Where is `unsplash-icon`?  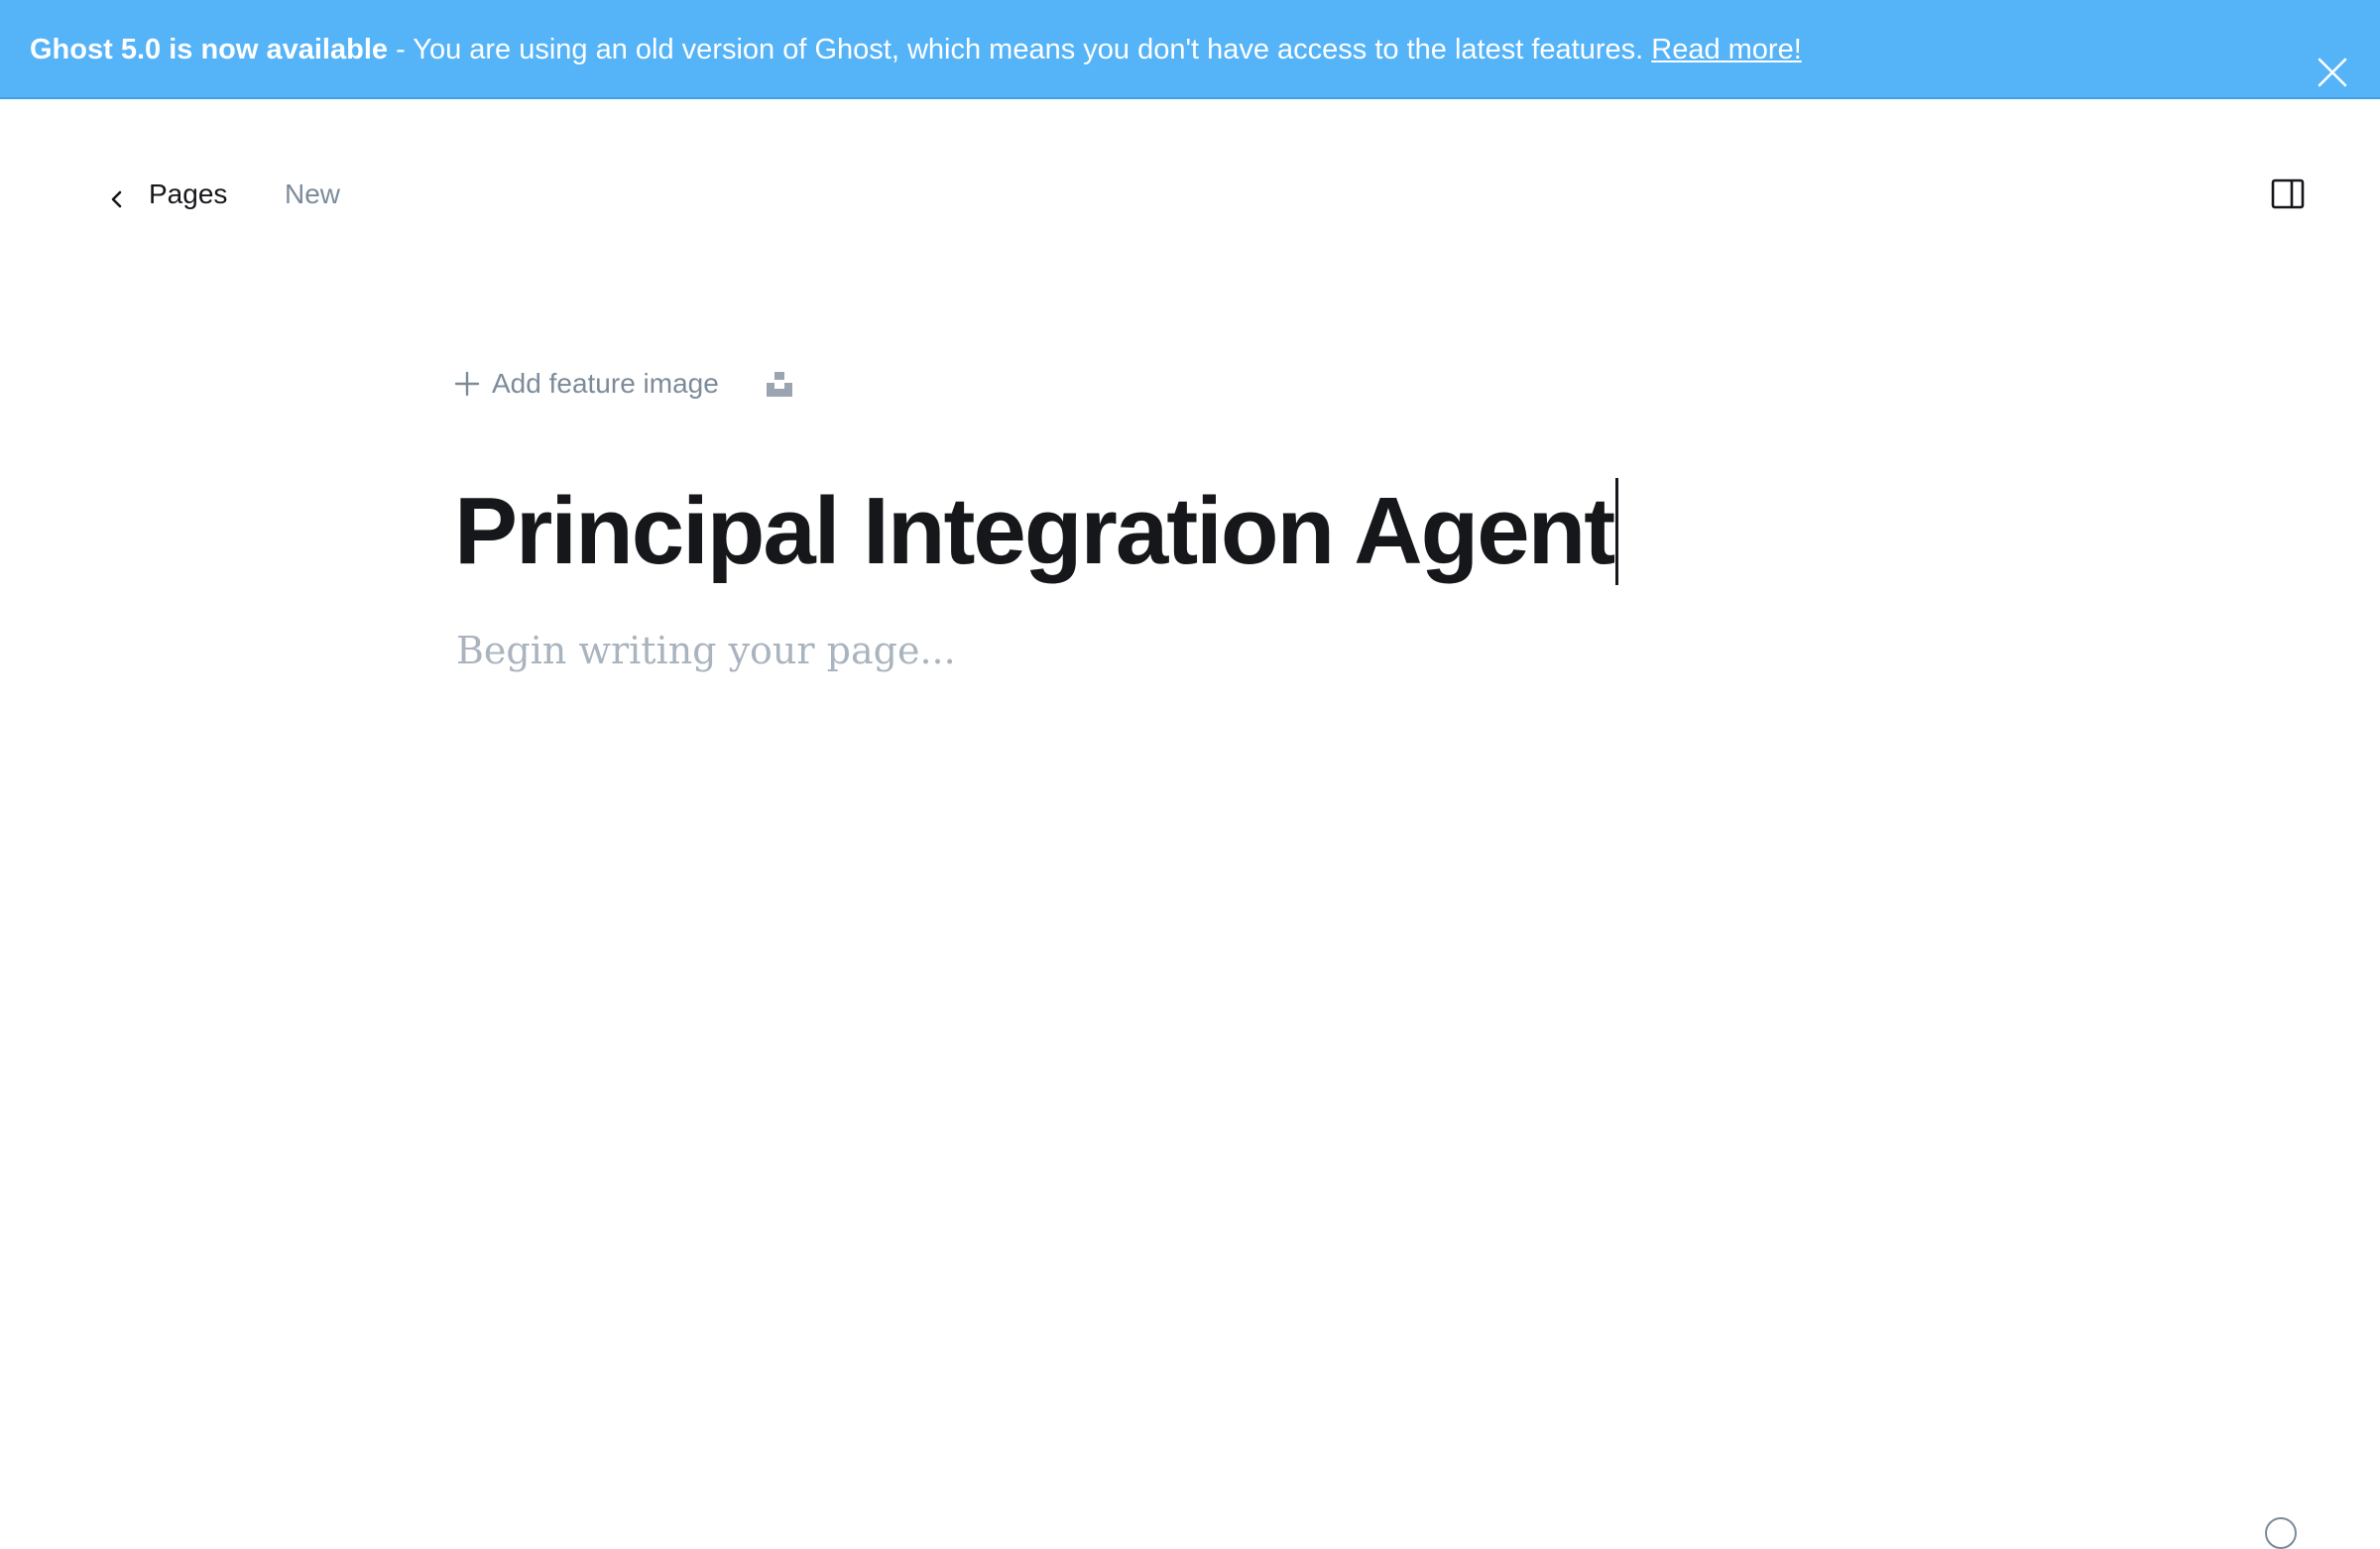 unsplash-icon is located at coordinates (779, 384).